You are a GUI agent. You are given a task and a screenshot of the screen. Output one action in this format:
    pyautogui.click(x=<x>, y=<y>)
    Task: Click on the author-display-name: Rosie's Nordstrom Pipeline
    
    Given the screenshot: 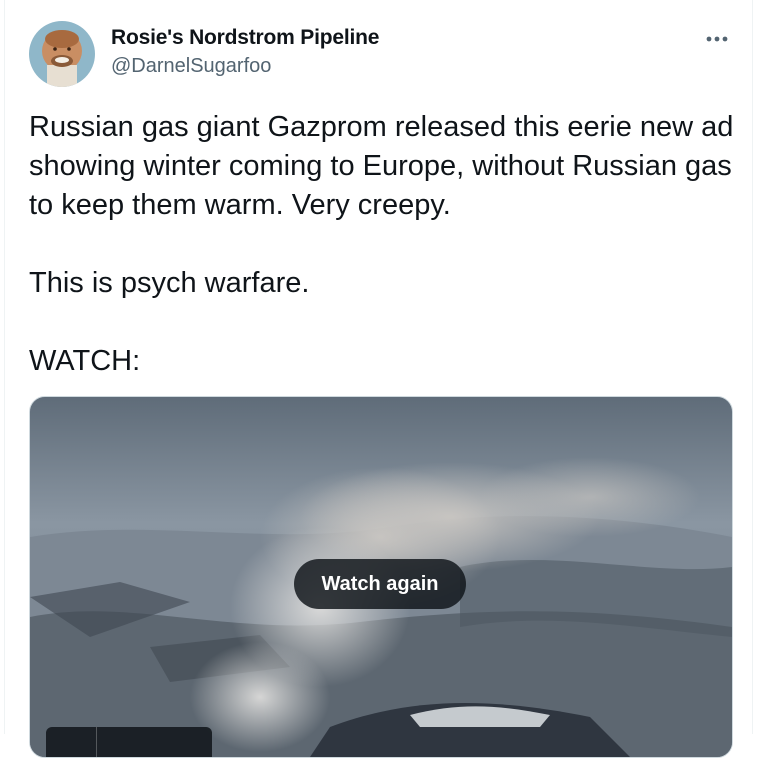 What is the action you would take?
    pyautogui.click(x=245, y=38)
    